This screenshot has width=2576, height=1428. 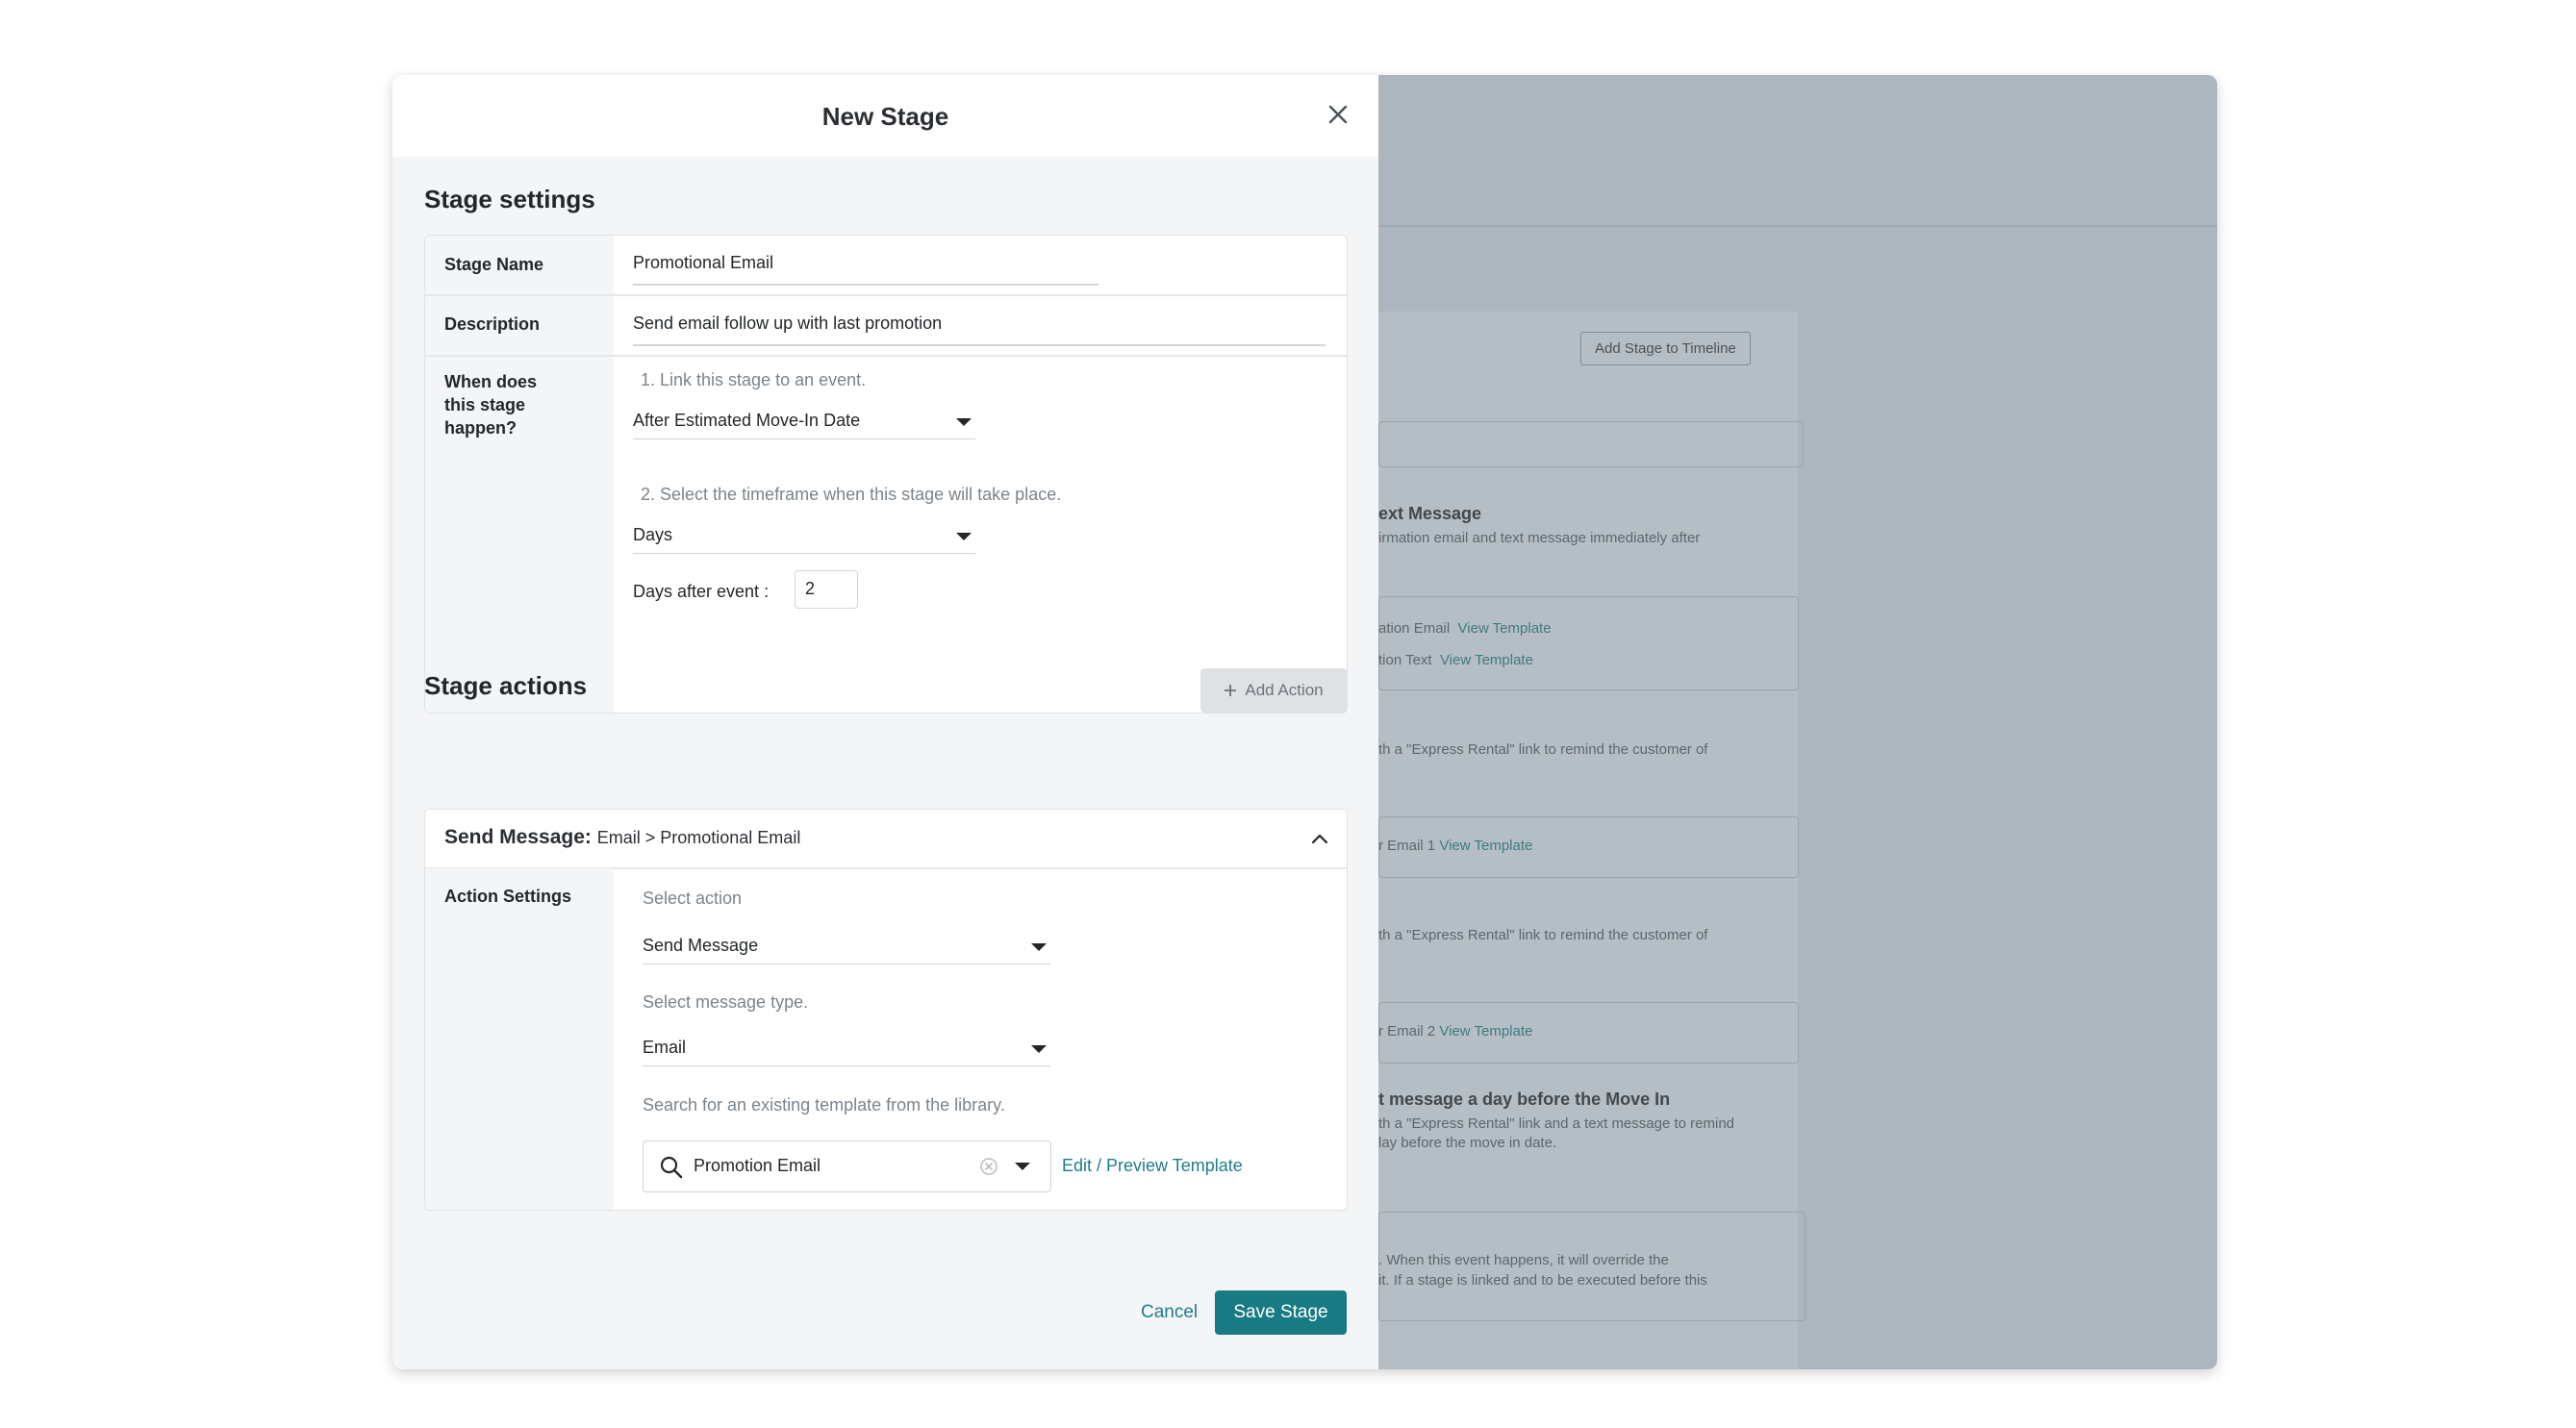 What do you see at coordinates (671, 1167) in the screenshot?
I see `search-icon` at bounding box center [671, 1167].